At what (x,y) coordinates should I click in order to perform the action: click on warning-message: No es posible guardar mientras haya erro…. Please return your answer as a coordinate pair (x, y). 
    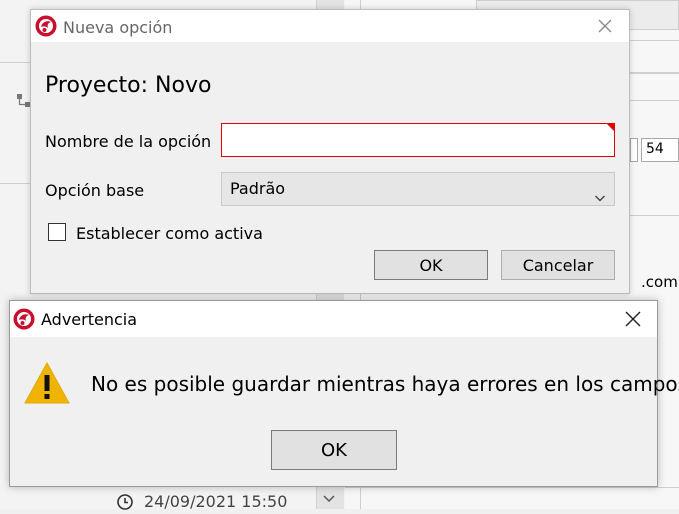
    Looking at the image, I should click on (385, 384).